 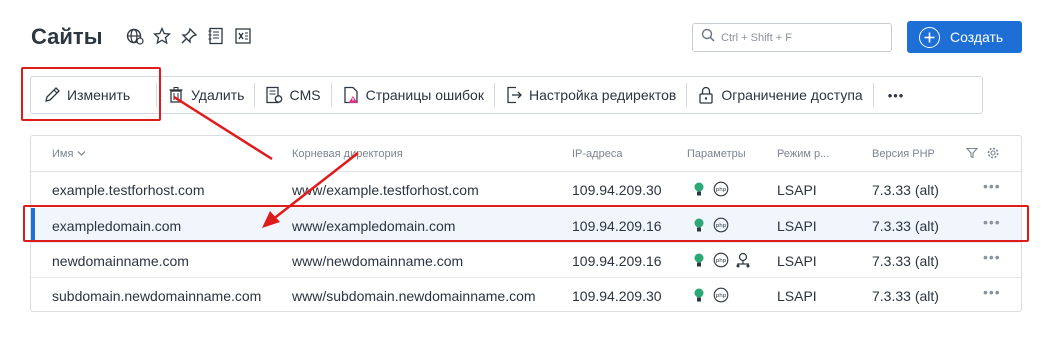 I want to click on root-directory: www/subdomain.newdomainname.com, so click(x=414, y=296).